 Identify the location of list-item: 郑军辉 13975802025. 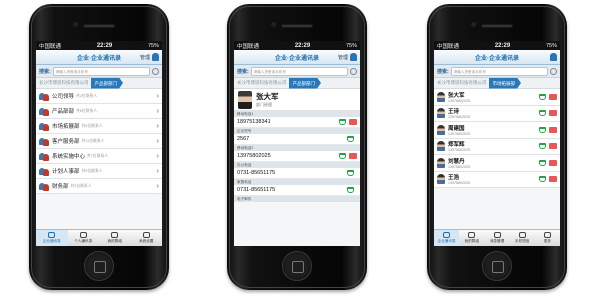
(497, 146).